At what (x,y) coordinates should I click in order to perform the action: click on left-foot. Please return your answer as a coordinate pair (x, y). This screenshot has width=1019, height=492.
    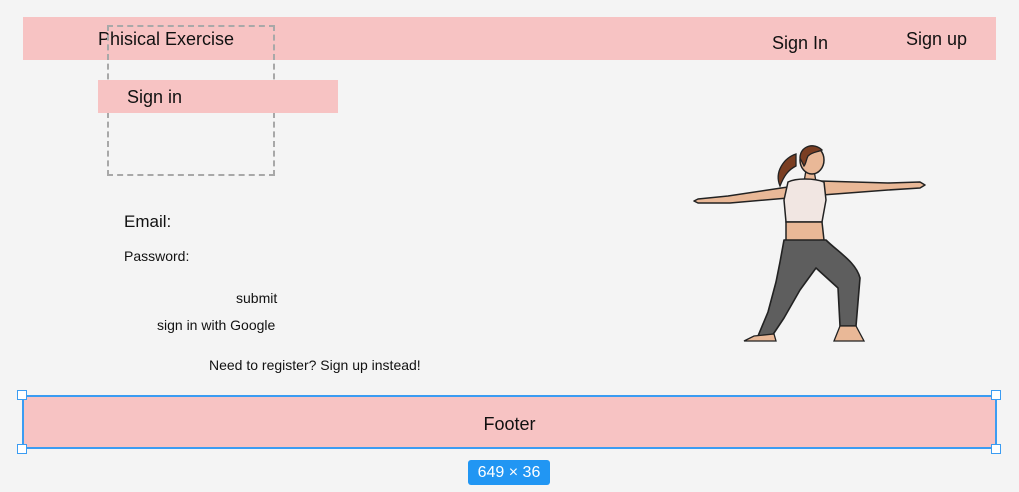
    Looking at the image, I should click on (760, 337).